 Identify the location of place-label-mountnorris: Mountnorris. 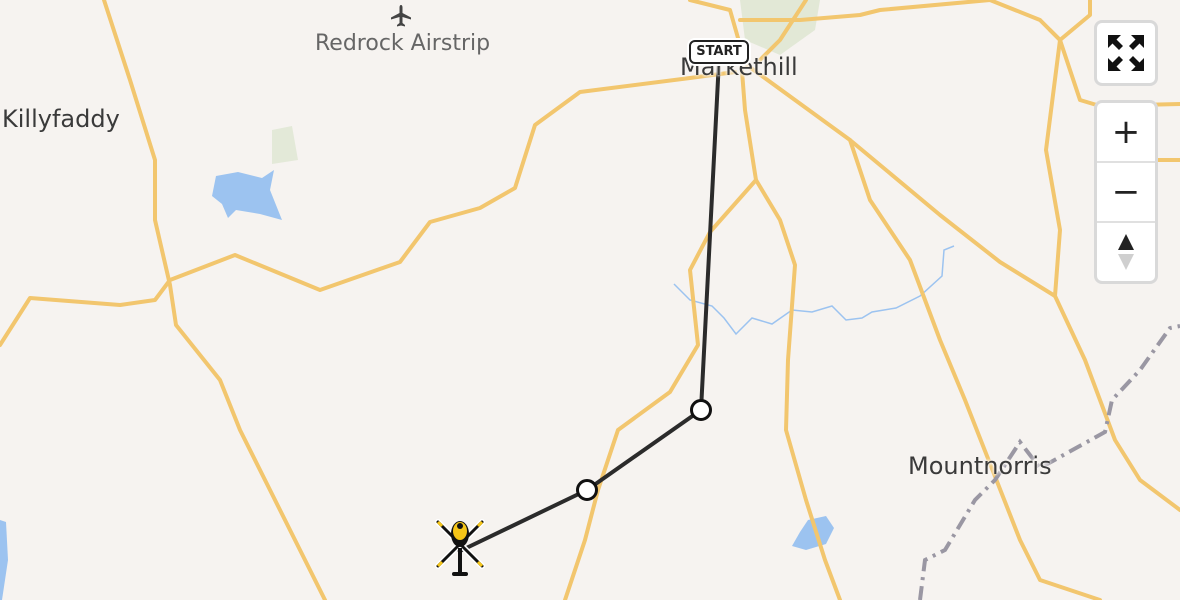
(980, 466).